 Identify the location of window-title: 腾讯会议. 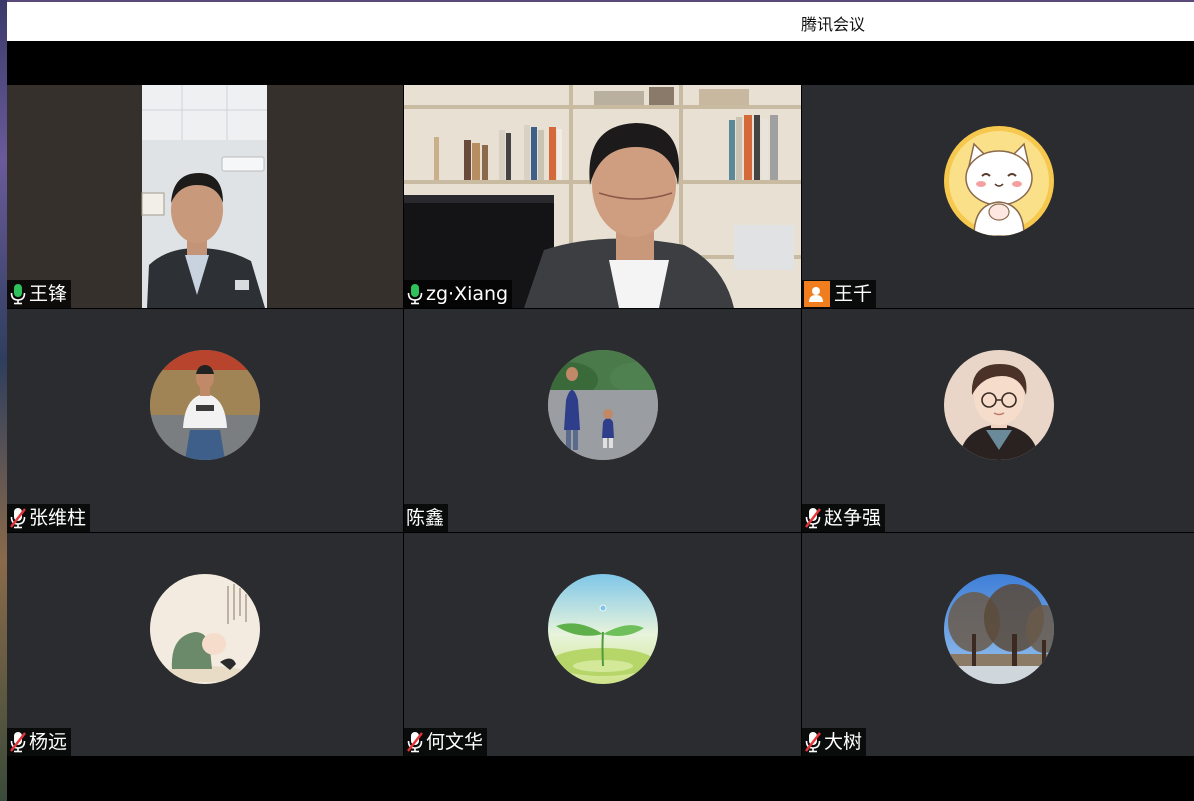
(833, 24).